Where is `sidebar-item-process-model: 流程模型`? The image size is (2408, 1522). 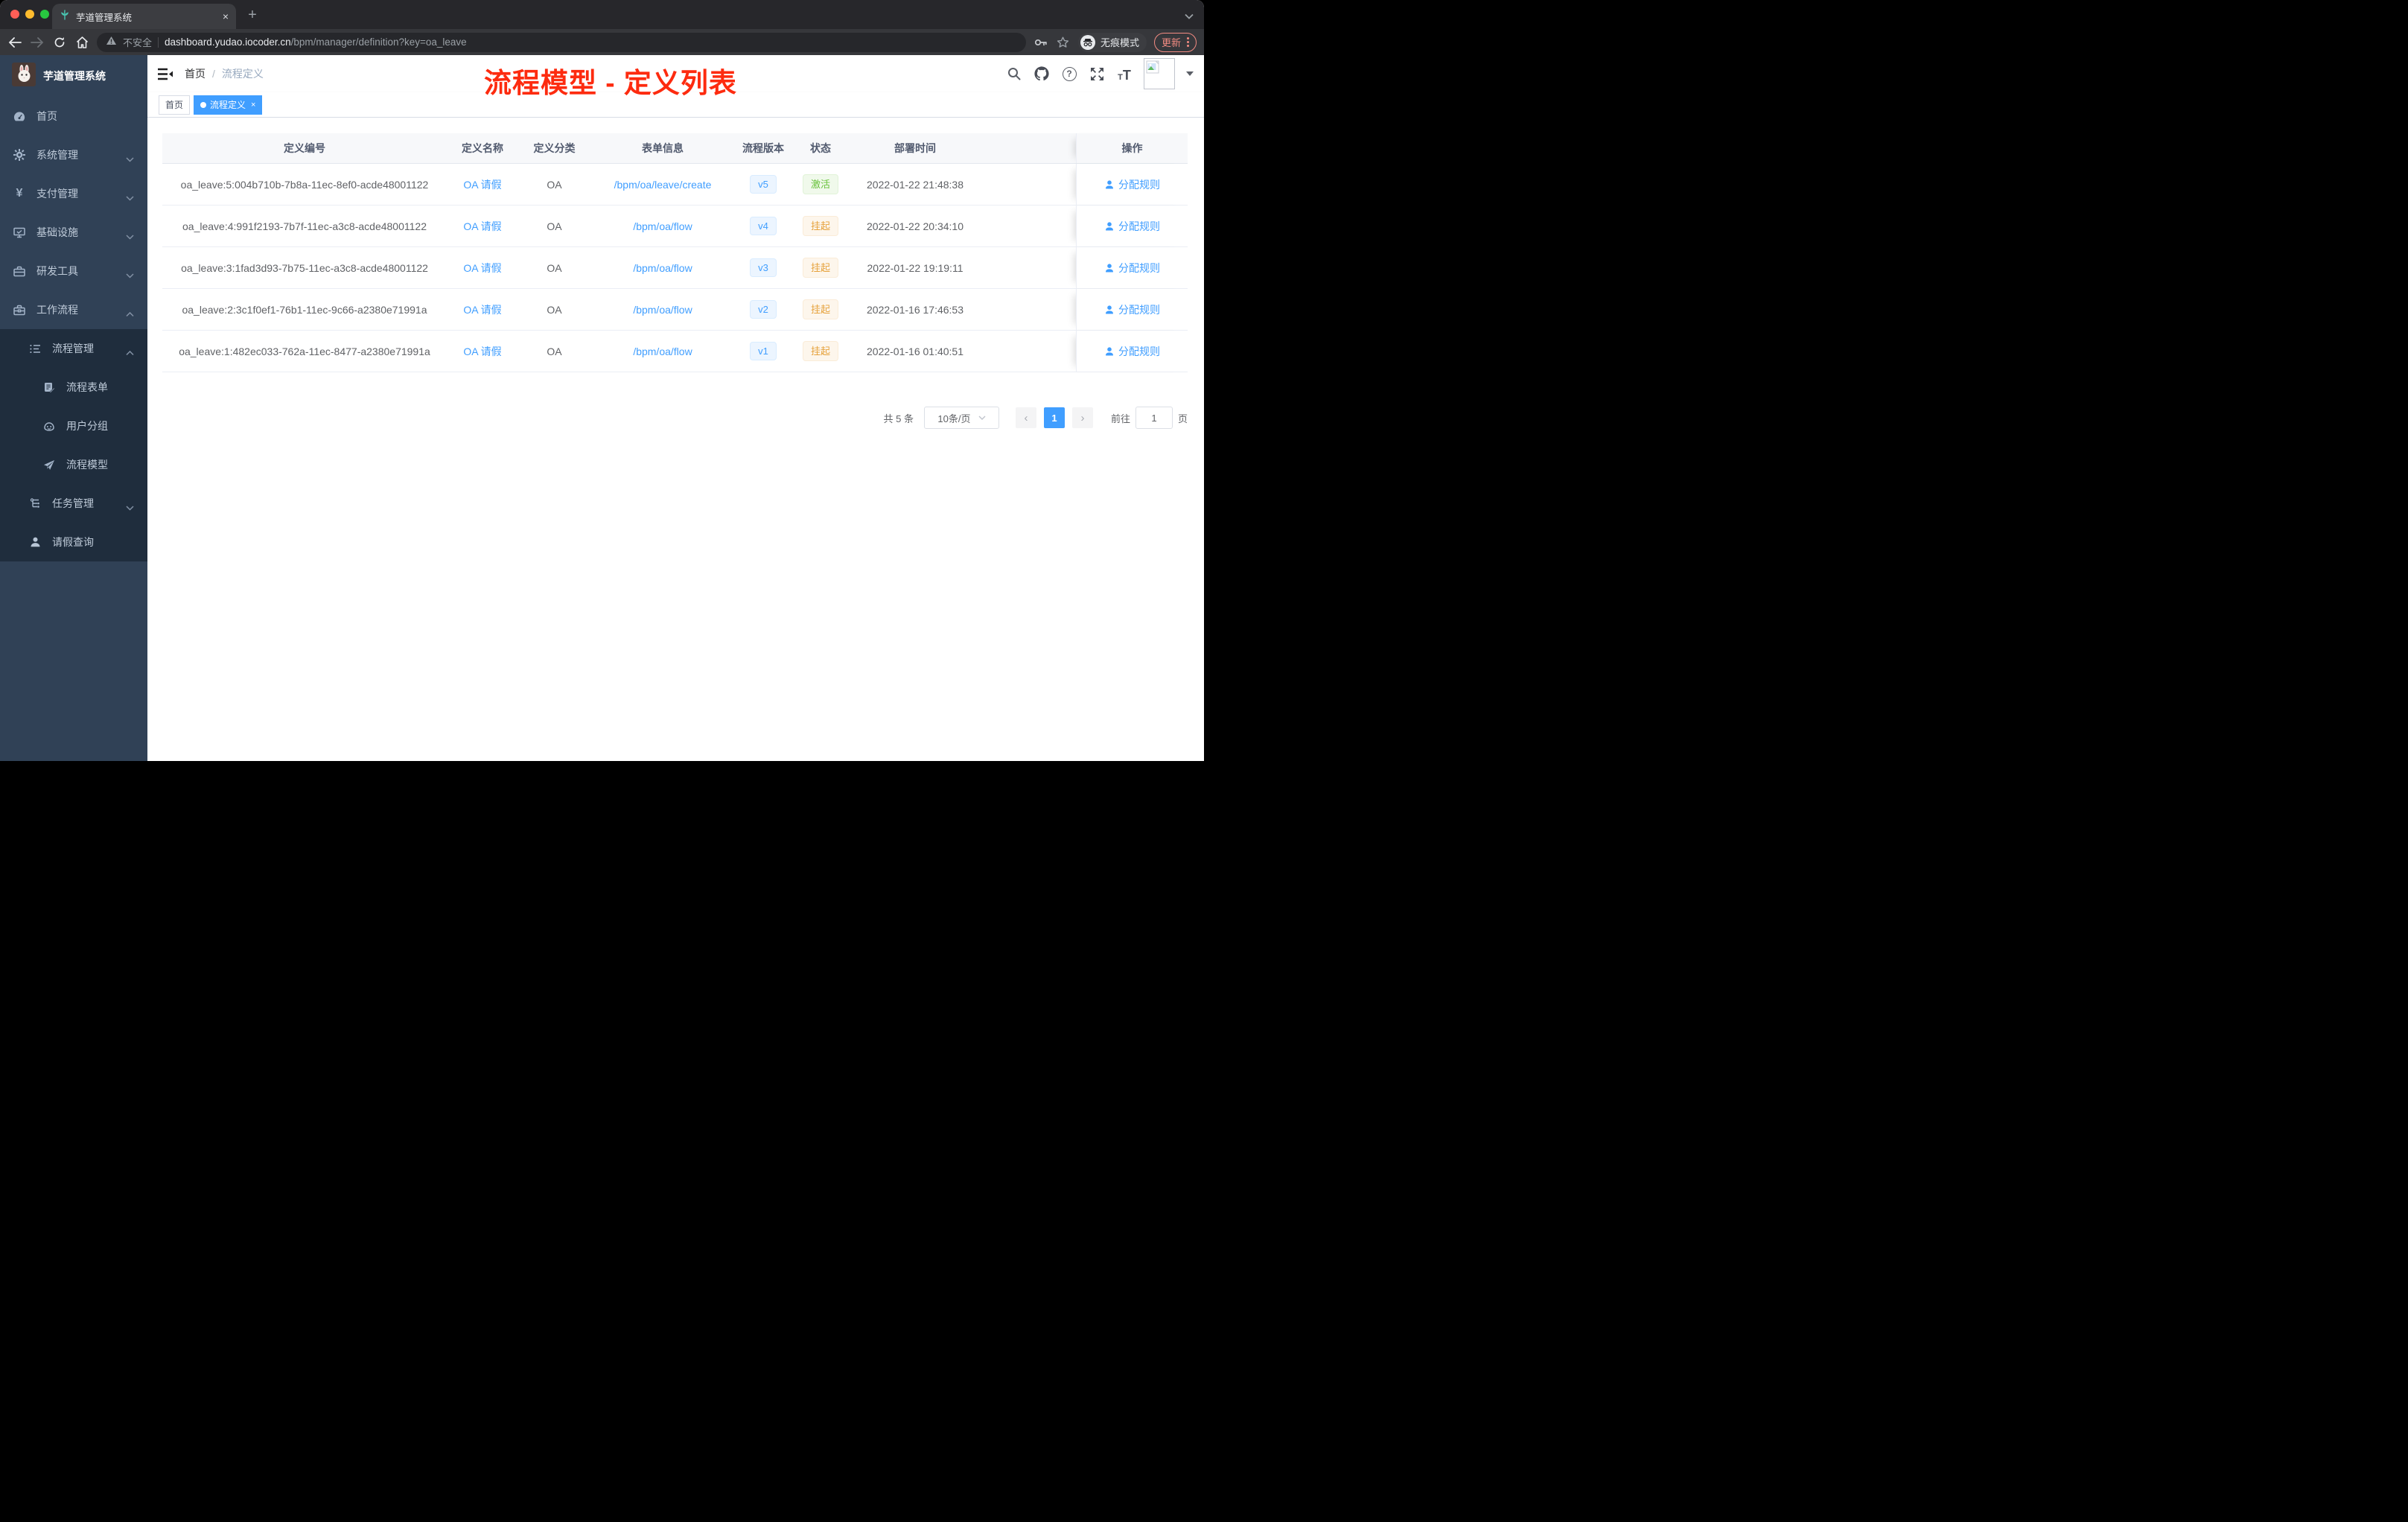 sidebar-item-process-model: 流程模型 is located at coordinates (73, 464).